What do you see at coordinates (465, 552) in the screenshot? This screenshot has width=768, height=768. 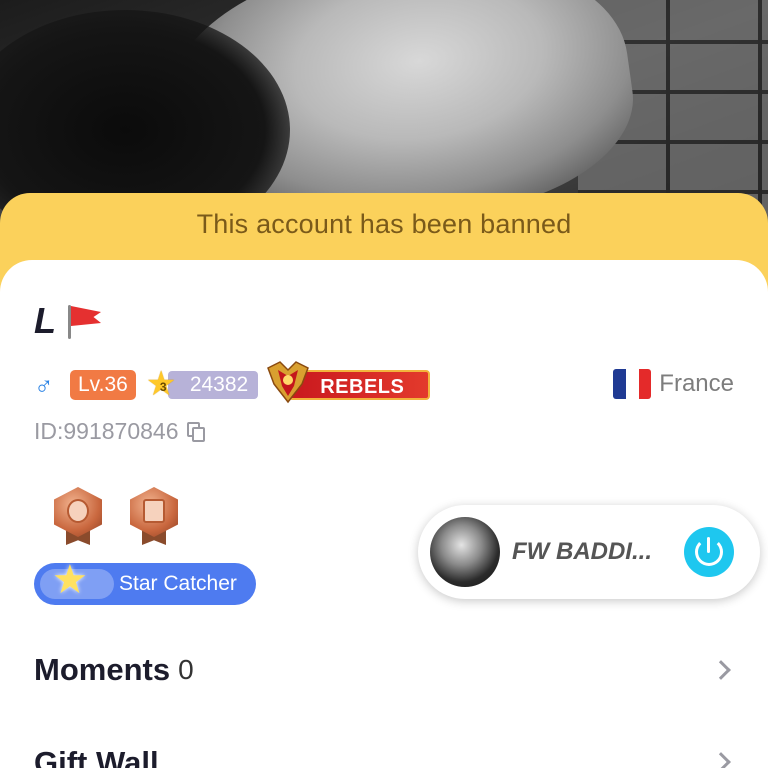 I see `room-avatar` at bounding box center [465, 552].